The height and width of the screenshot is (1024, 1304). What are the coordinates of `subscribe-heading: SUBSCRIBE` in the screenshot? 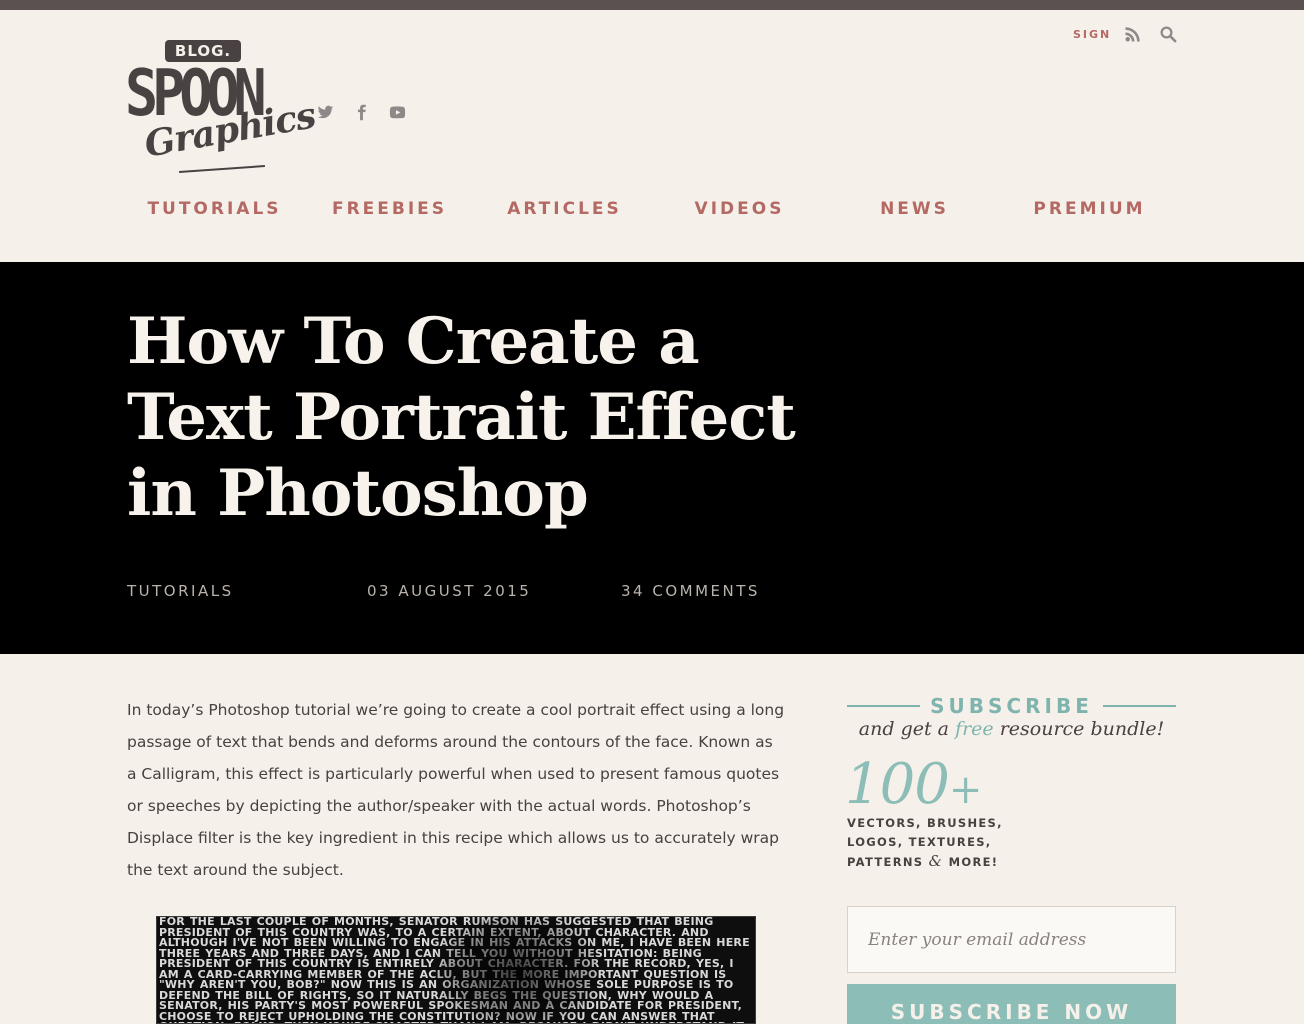 It's located at (1011, 706).